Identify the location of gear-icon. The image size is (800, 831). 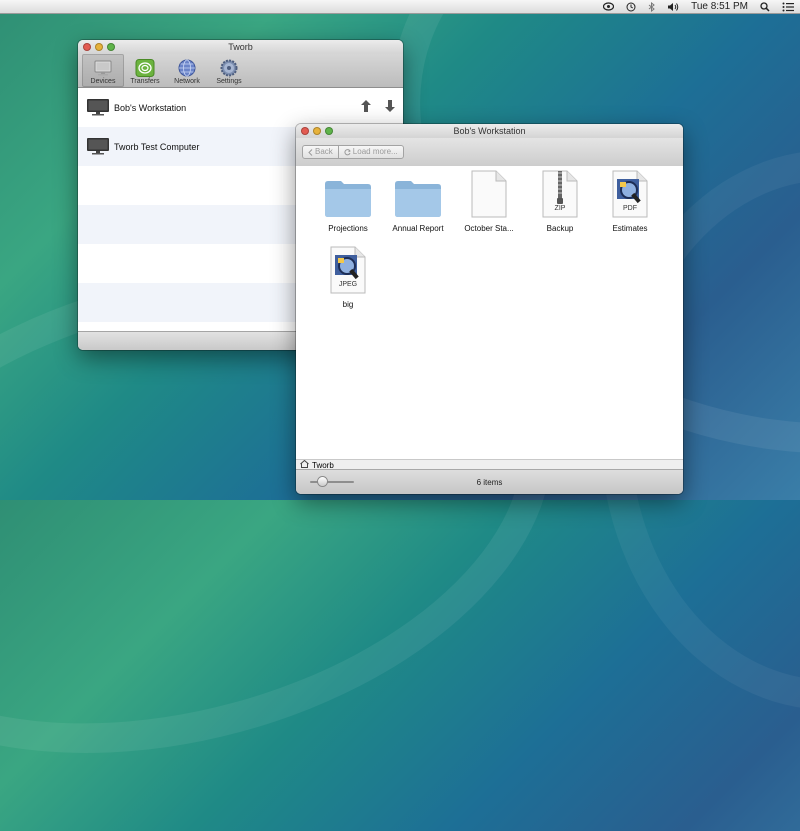
(229, 68).